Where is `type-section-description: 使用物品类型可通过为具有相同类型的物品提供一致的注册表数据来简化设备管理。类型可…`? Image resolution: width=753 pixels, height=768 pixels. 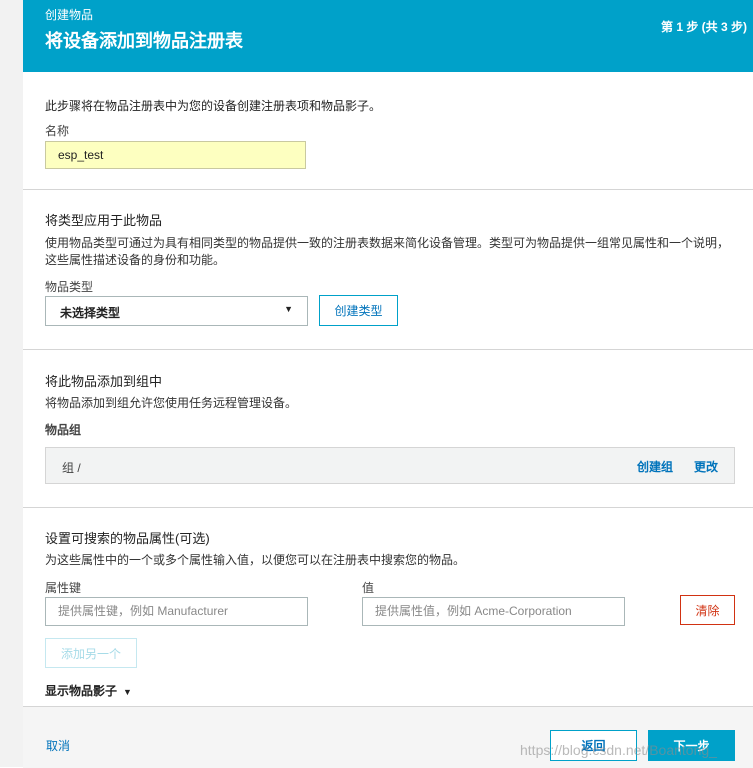 type-section-description: 使用物品类型可通过为具有相同类型的物品提供一致的注册表数据来简化设备管理。类型可… is located at coordinates (387, 251).